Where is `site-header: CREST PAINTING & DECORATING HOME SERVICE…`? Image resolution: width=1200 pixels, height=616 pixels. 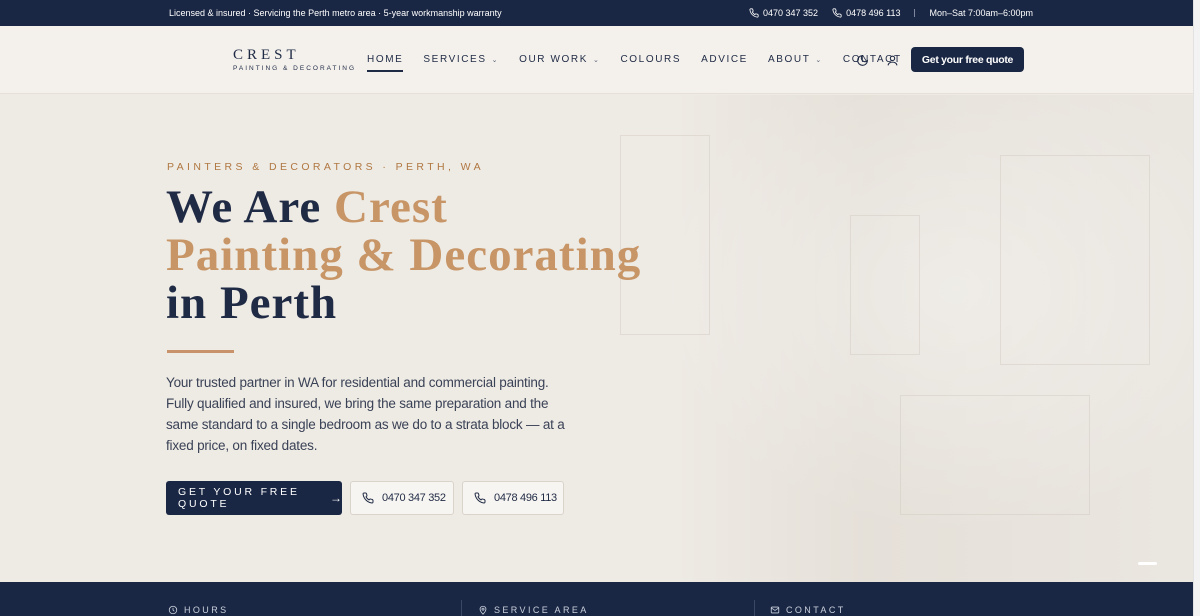 site-header: CREST PAINTING & DECORATING HOME SERVICE… is located at coordinates (596, 60).